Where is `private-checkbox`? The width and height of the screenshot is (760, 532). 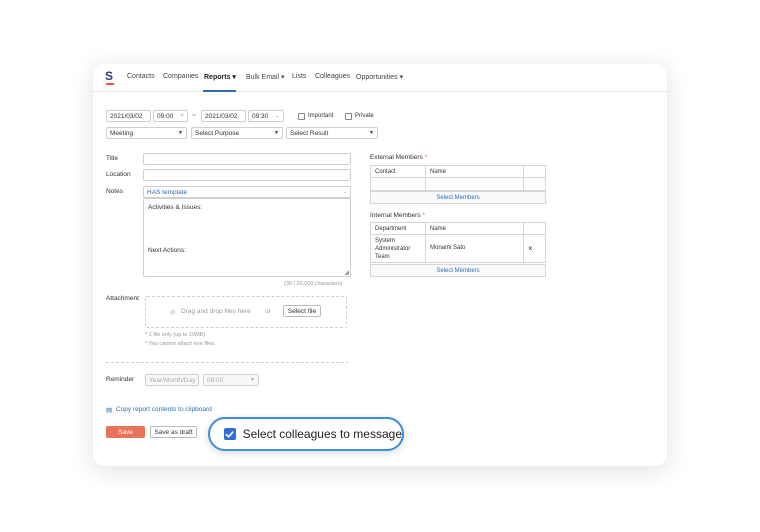 private-checkbox is located at coordinates (348, 116).